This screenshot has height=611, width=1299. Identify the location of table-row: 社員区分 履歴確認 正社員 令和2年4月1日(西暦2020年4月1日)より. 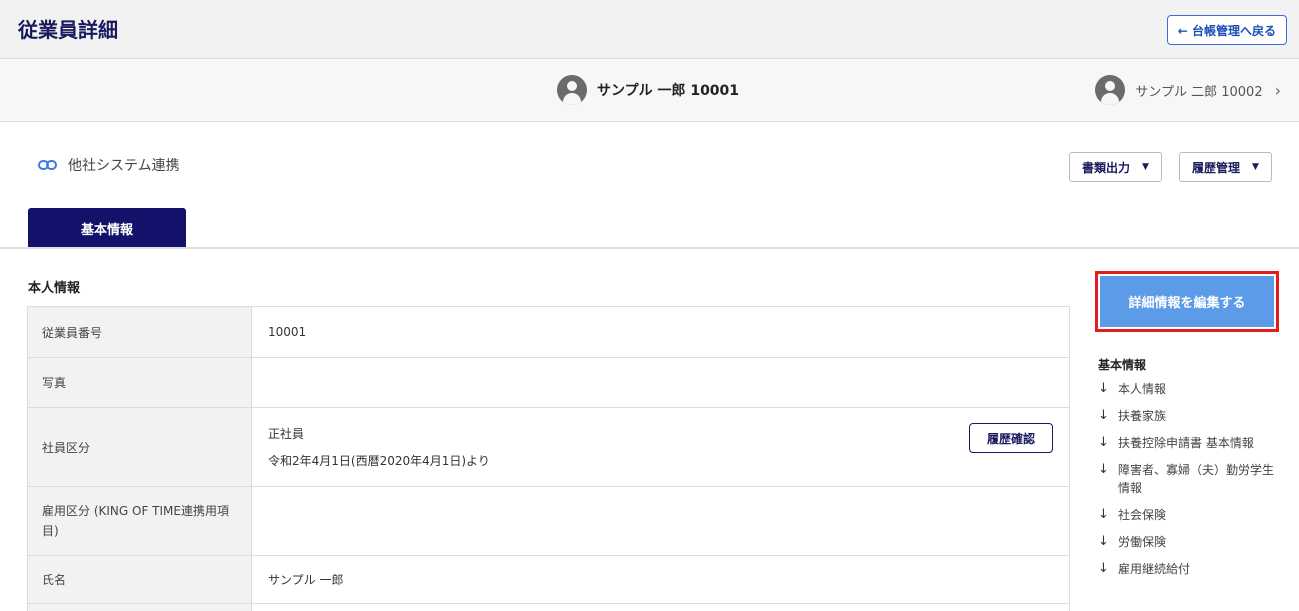
(548, 447).